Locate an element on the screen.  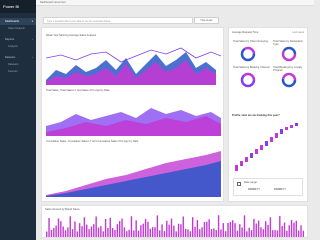
sidebar-item-reports: Reports › is located at coordinates (18, 39).